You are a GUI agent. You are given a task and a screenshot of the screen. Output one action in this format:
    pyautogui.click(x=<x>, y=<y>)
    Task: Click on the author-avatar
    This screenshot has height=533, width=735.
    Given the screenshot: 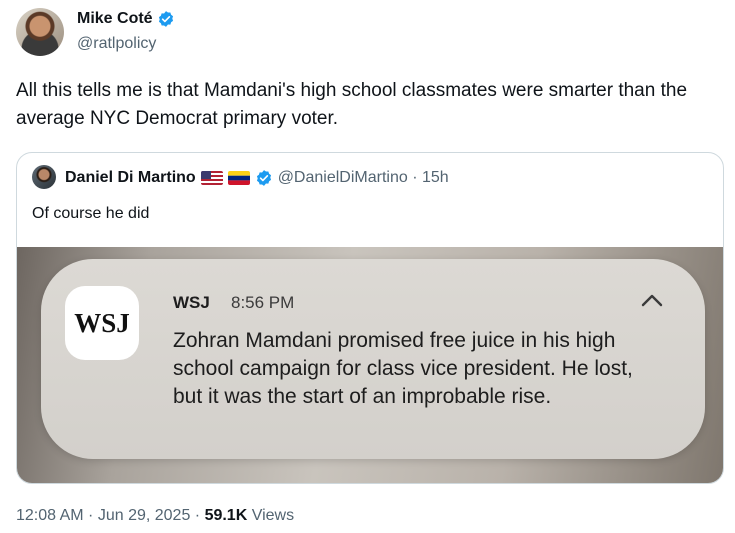 What is the action you would take?
    pyautogui.click(x=40, y=32)
    